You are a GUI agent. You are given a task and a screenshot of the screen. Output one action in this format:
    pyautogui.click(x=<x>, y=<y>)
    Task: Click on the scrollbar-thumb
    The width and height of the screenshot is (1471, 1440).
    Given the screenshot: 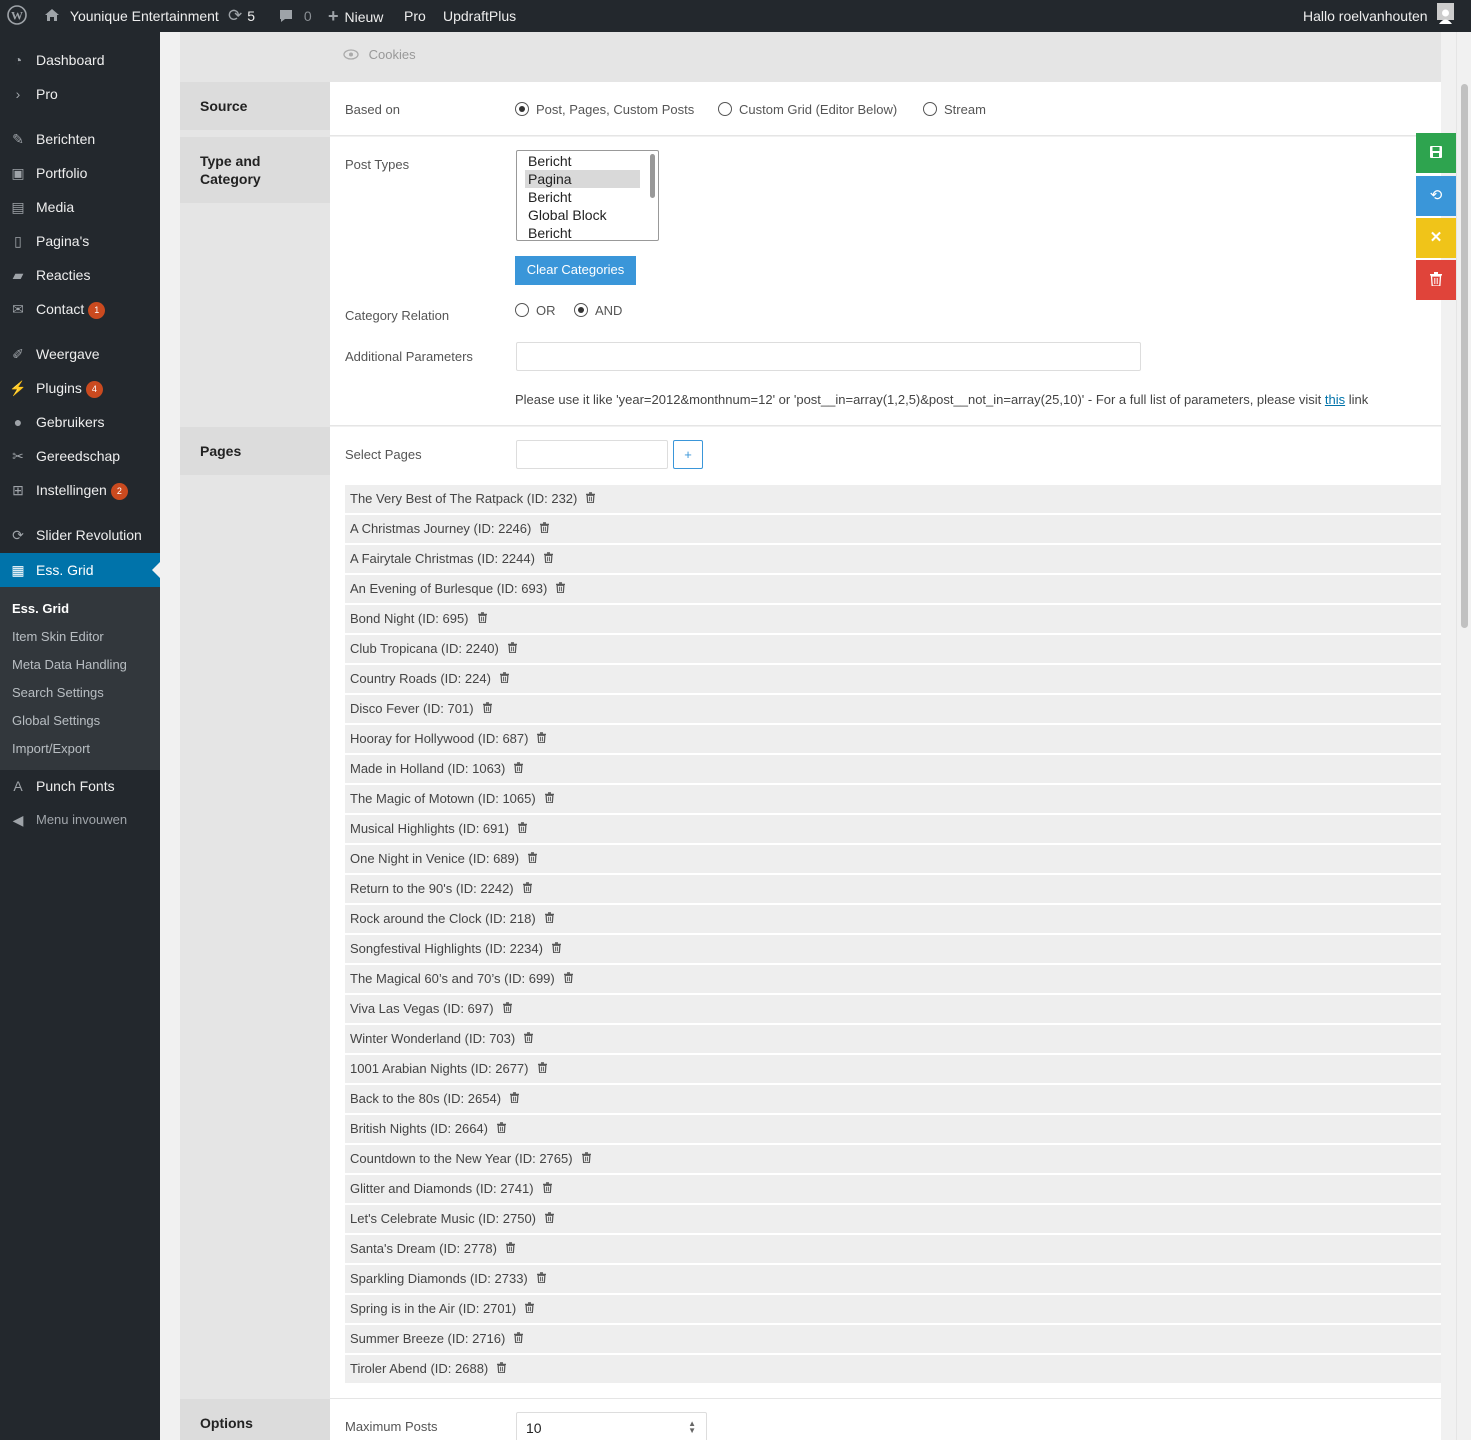 What is the action you would take?
    pyautogui.click(x=1464, y=356)
    